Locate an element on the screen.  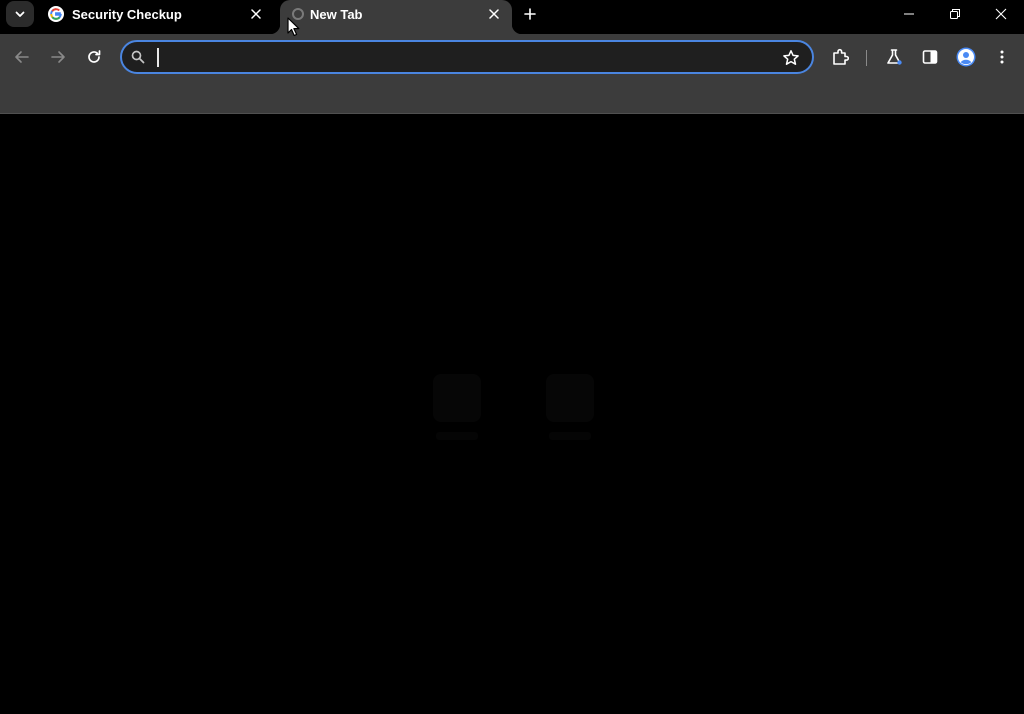
star-icon is located at coordinates (791, 57).